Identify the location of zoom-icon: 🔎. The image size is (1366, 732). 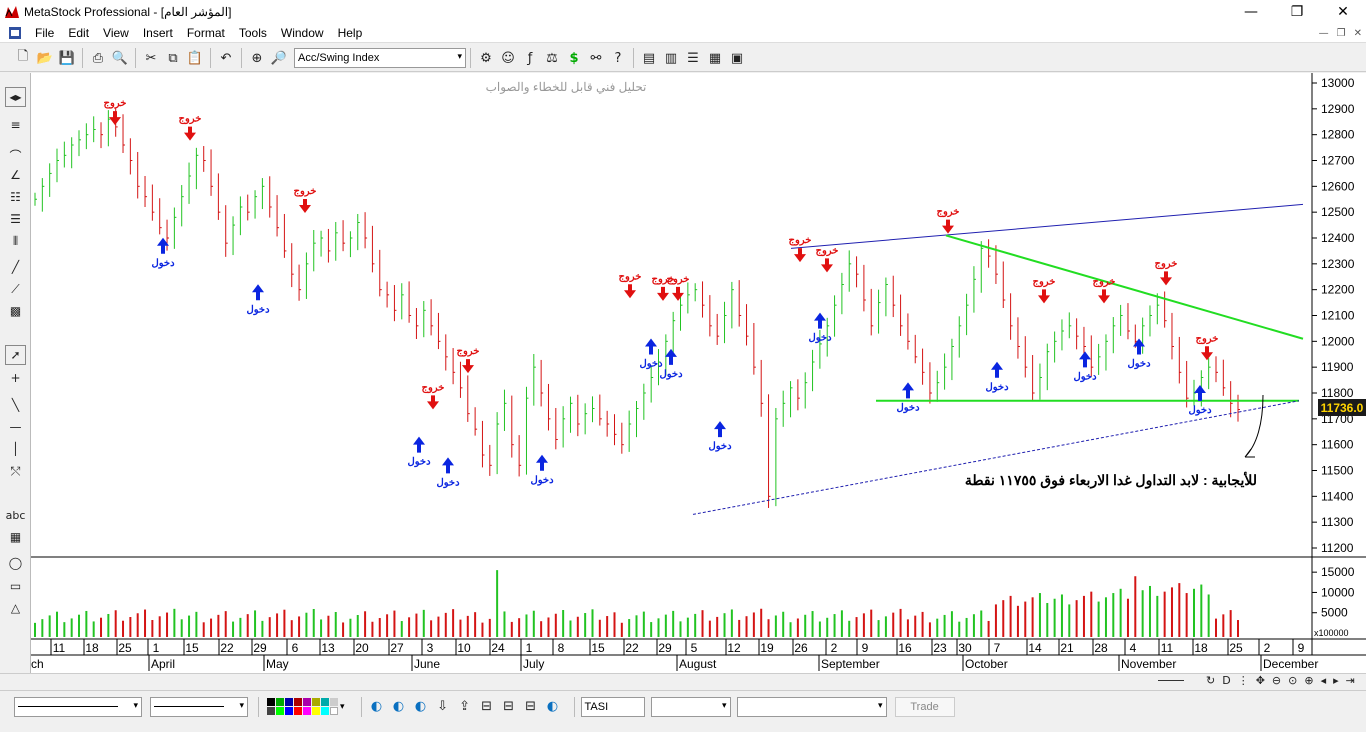
(279, 58).